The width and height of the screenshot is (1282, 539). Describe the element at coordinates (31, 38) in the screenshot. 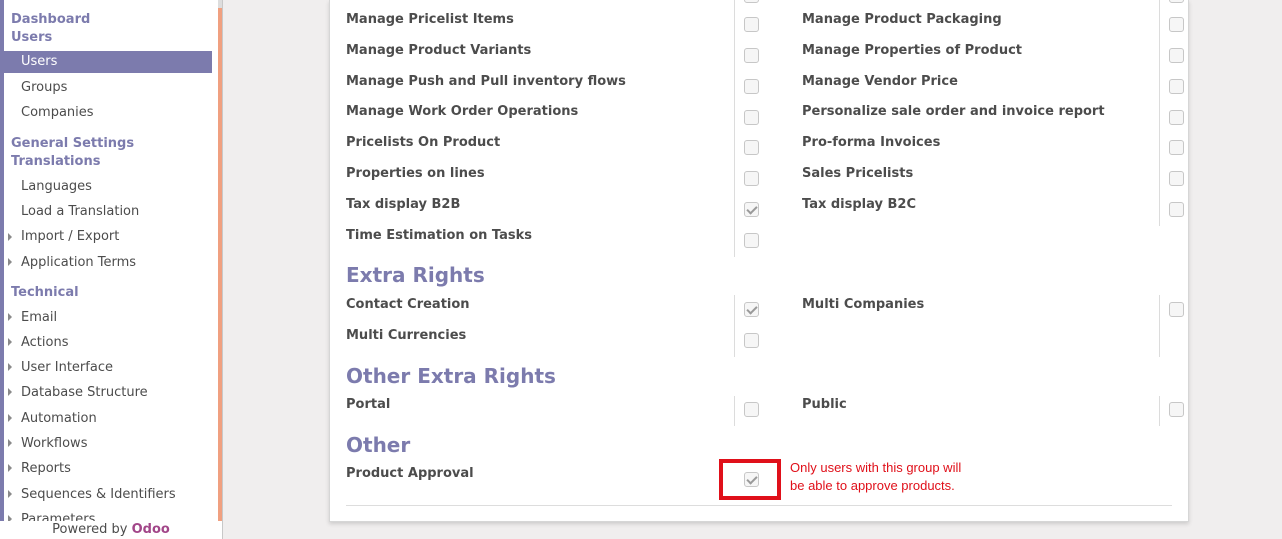

I see `sidebar-heading-users: Users` at that location.